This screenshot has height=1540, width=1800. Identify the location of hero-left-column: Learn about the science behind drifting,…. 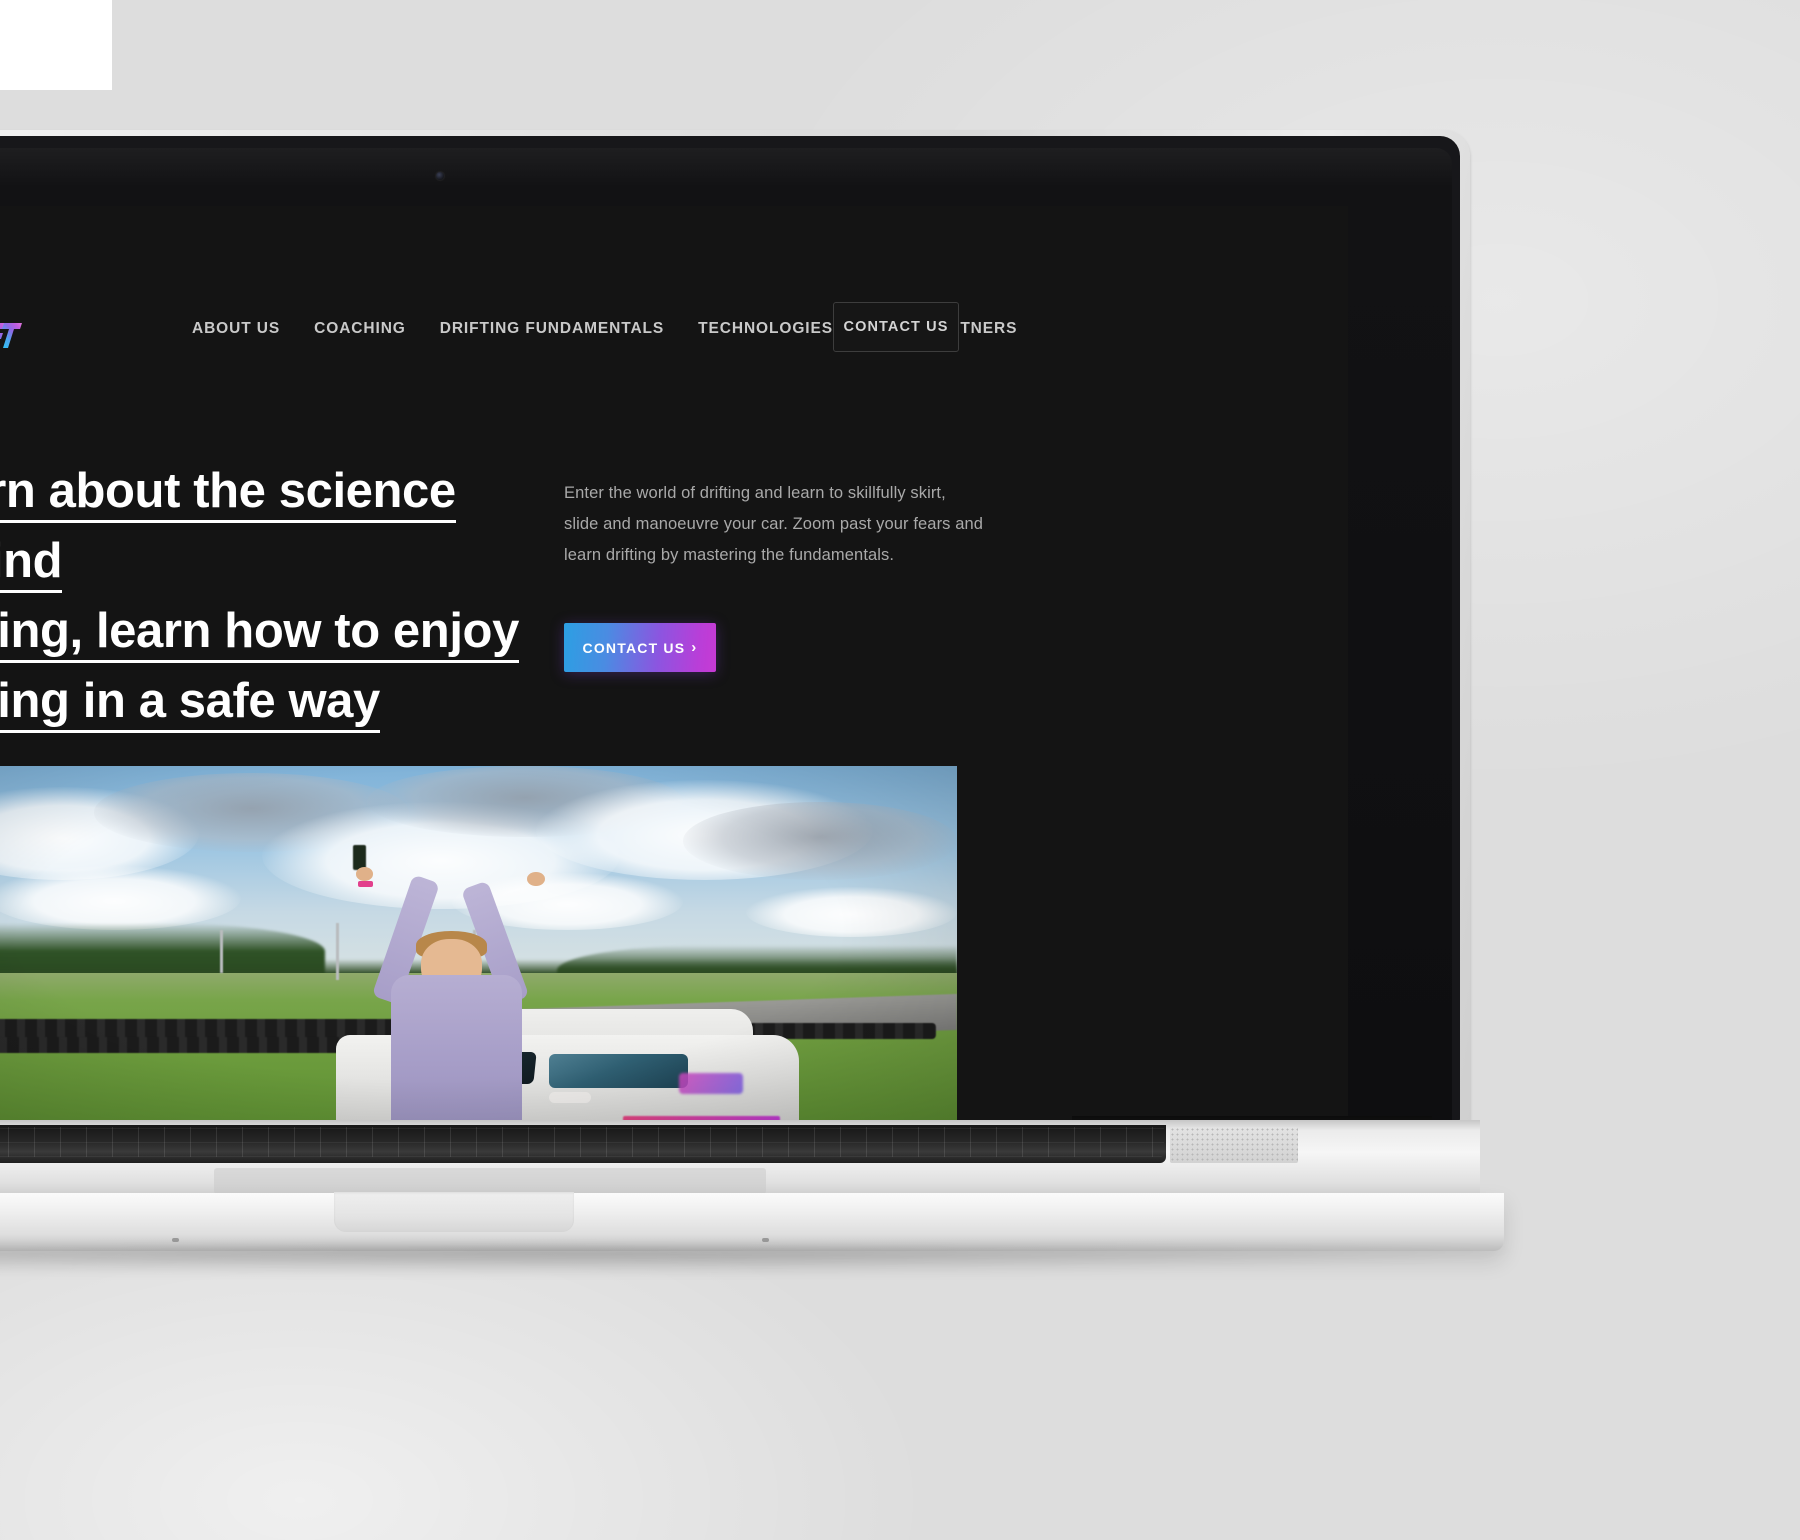
(271, 596).